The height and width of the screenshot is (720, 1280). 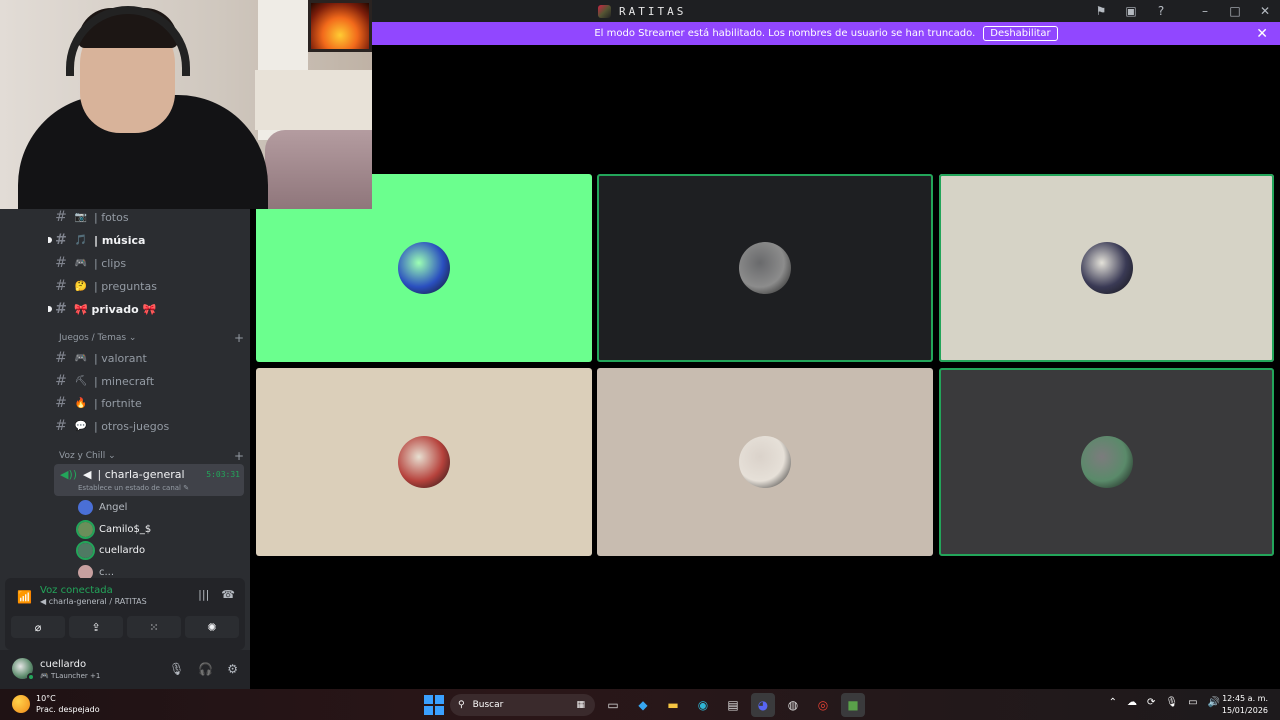 What do you see at coordinates (81, 358) in the screenshot?
I see `channel-emoji: 🎮` at bounding box center [81, 358].